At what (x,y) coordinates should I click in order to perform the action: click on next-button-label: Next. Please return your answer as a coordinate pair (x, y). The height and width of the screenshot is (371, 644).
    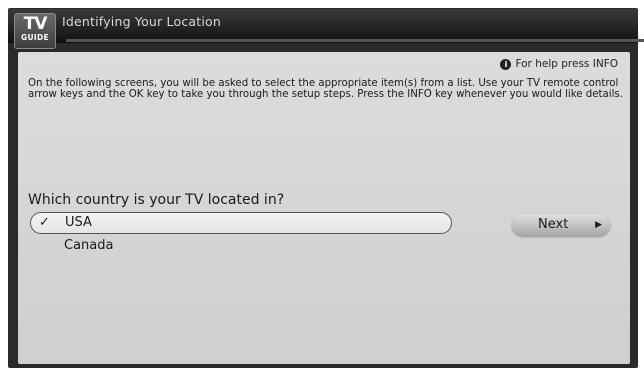
    Looking at the image, I should click on (553, 224).